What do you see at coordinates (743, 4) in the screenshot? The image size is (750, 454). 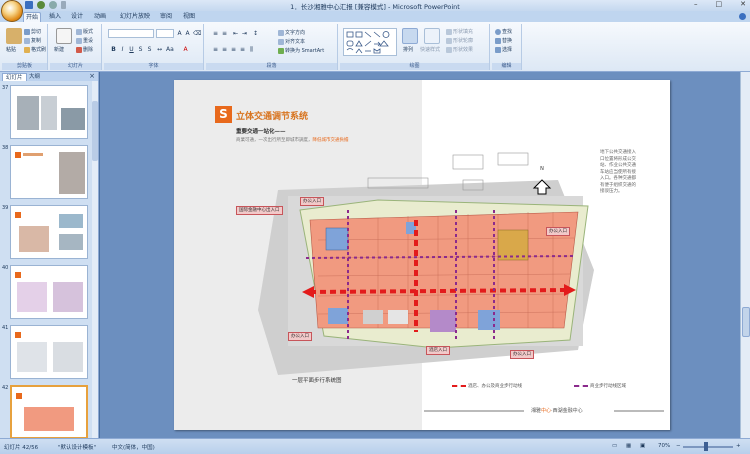 I see `close-button: ✕` at bounding box center [743, 4].